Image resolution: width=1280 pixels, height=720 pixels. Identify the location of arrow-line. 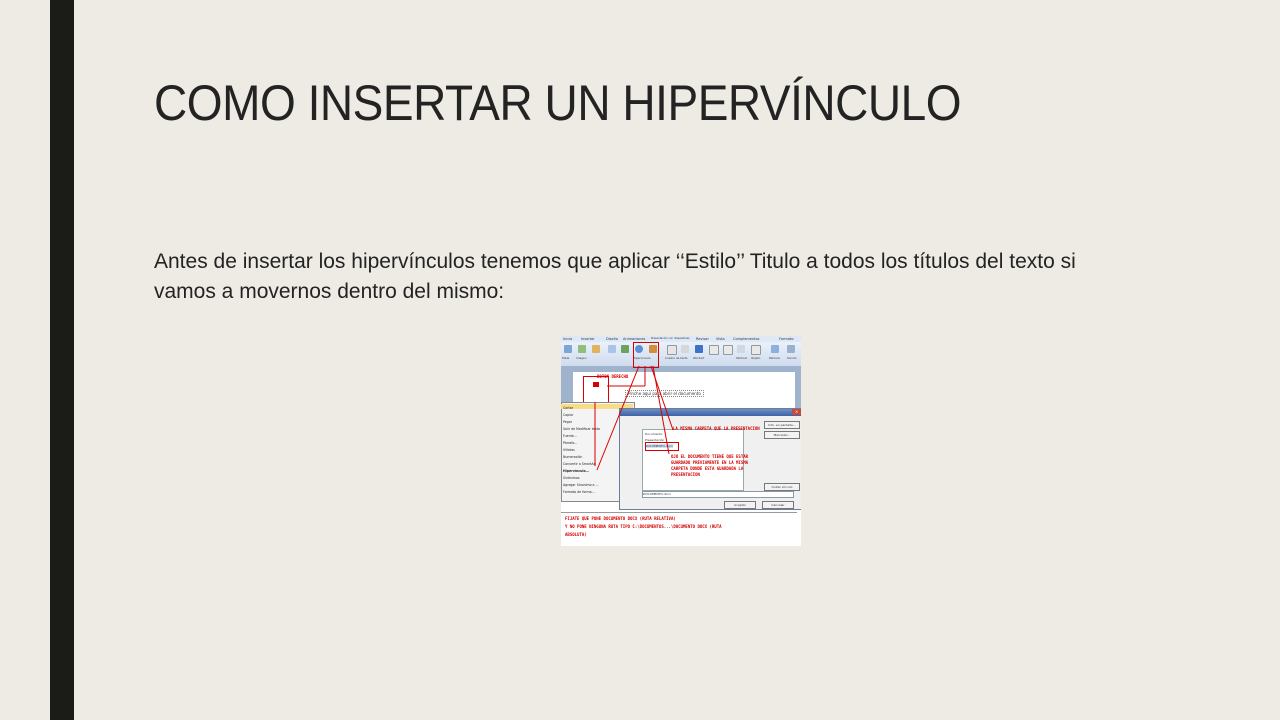
(618, 418).